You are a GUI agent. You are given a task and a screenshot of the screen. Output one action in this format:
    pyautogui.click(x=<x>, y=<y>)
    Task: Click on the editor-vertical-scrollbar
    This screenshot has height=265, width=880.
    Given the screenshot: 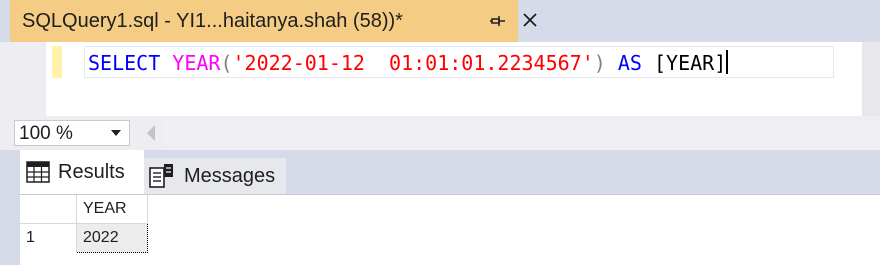 What is the action you would take?
    pyautogui.click(x=871, y=79)
    